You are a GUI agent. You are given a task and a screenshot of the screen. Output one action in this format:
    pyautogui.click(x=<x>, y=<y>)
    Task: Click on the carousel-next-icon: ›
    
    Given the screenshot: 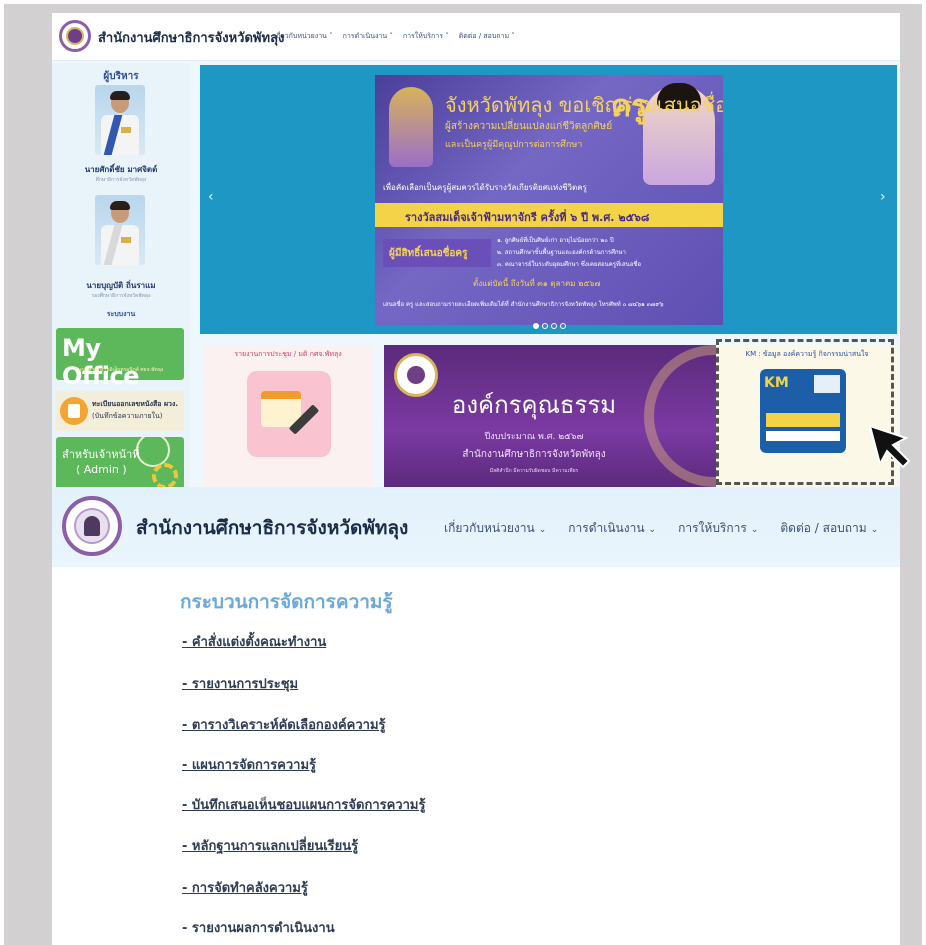 What is the action you would take?
    pyautogui.click(x=883, y=197)
    